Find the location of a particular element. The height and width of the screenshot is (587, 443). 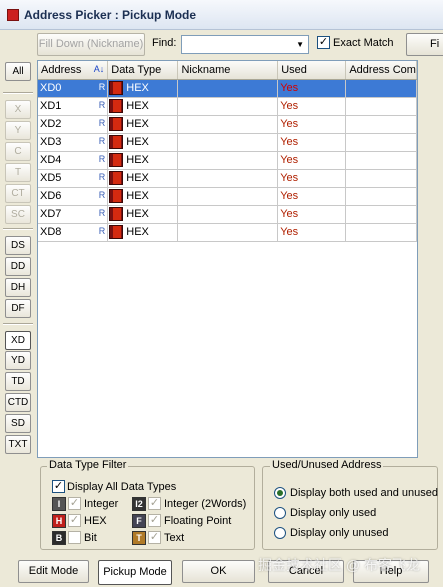

address-cell: XD3 R is located at coordinates (73, 142).